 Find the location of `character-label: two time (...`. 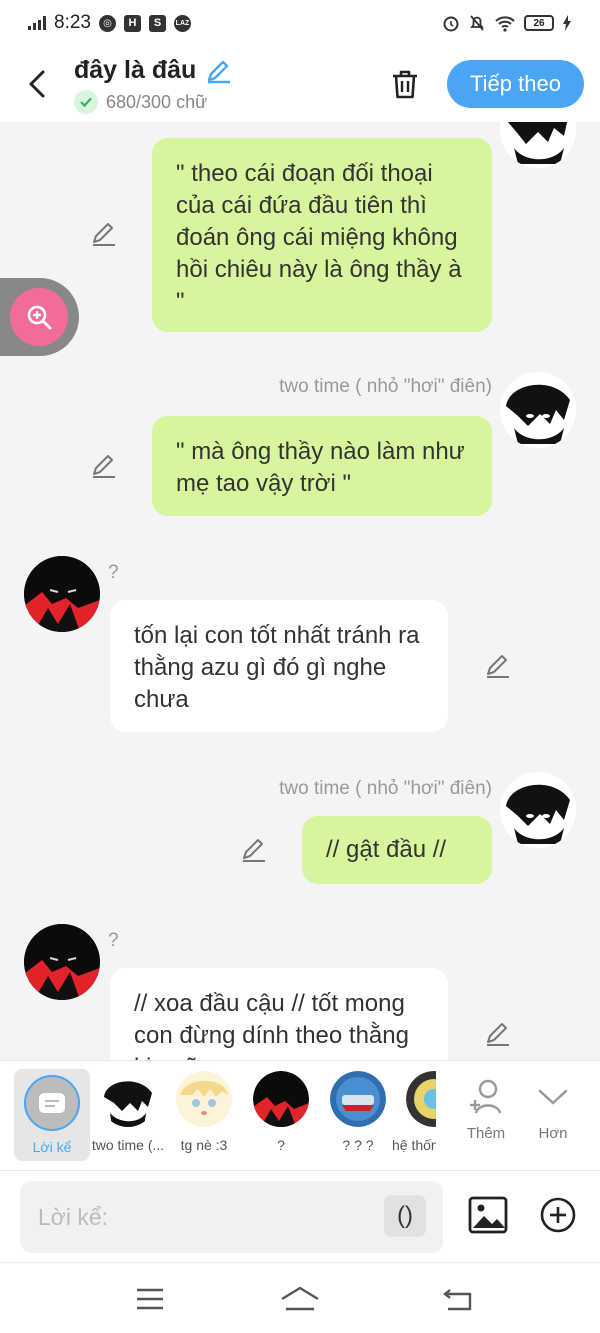

character-label: two time (... is located at coordinates (128, 1145).